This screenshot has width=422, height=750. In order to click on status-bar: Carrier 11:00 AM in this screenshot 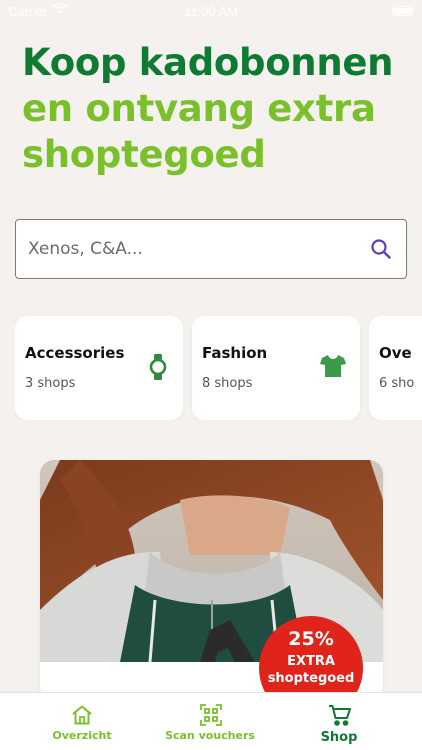, I will do `click(211, 11)`.